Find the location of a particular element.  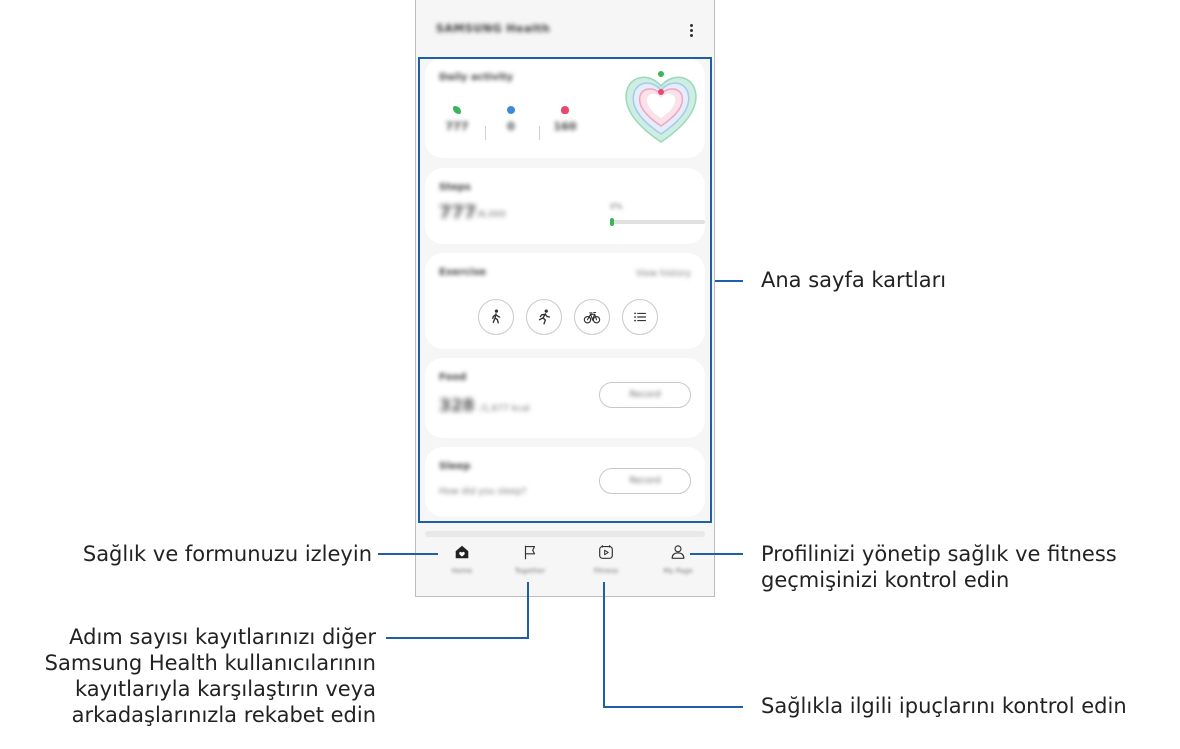

activity-heart-rings-icon is located at coordinates (661, 107).